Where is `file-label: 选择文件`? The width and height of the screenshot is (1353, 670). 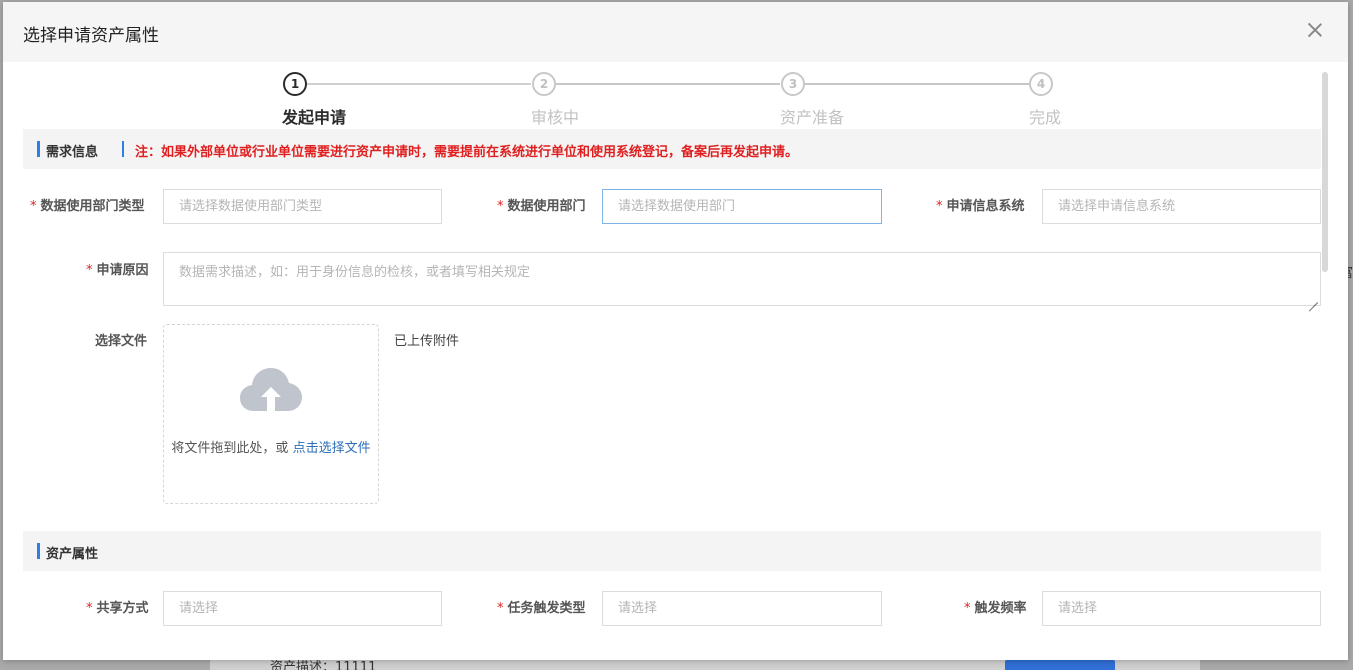
file-label: 选择文件 is located at coordinates (121, 341).